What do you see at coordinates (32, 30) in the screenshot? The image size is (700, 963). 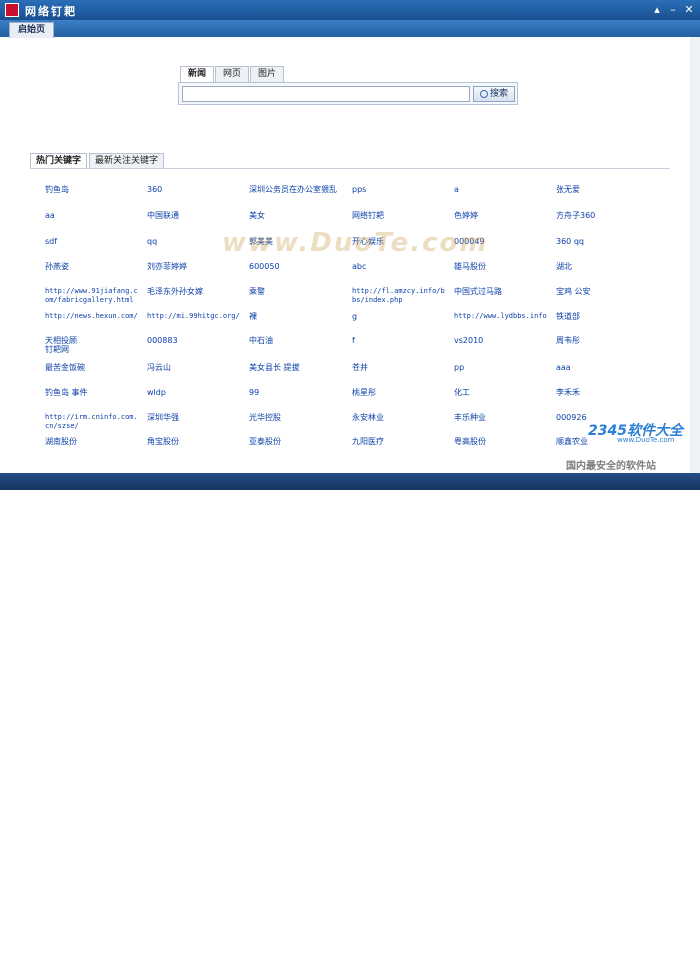 I see `tab-start-page: 启始页` at bounding box center [32, 30].